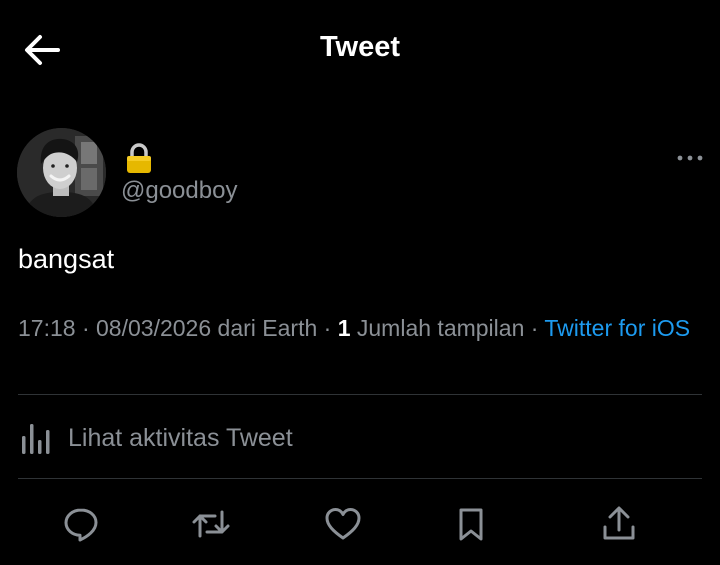  I want to click on tweet-time: 17:18, so click(47, 328).